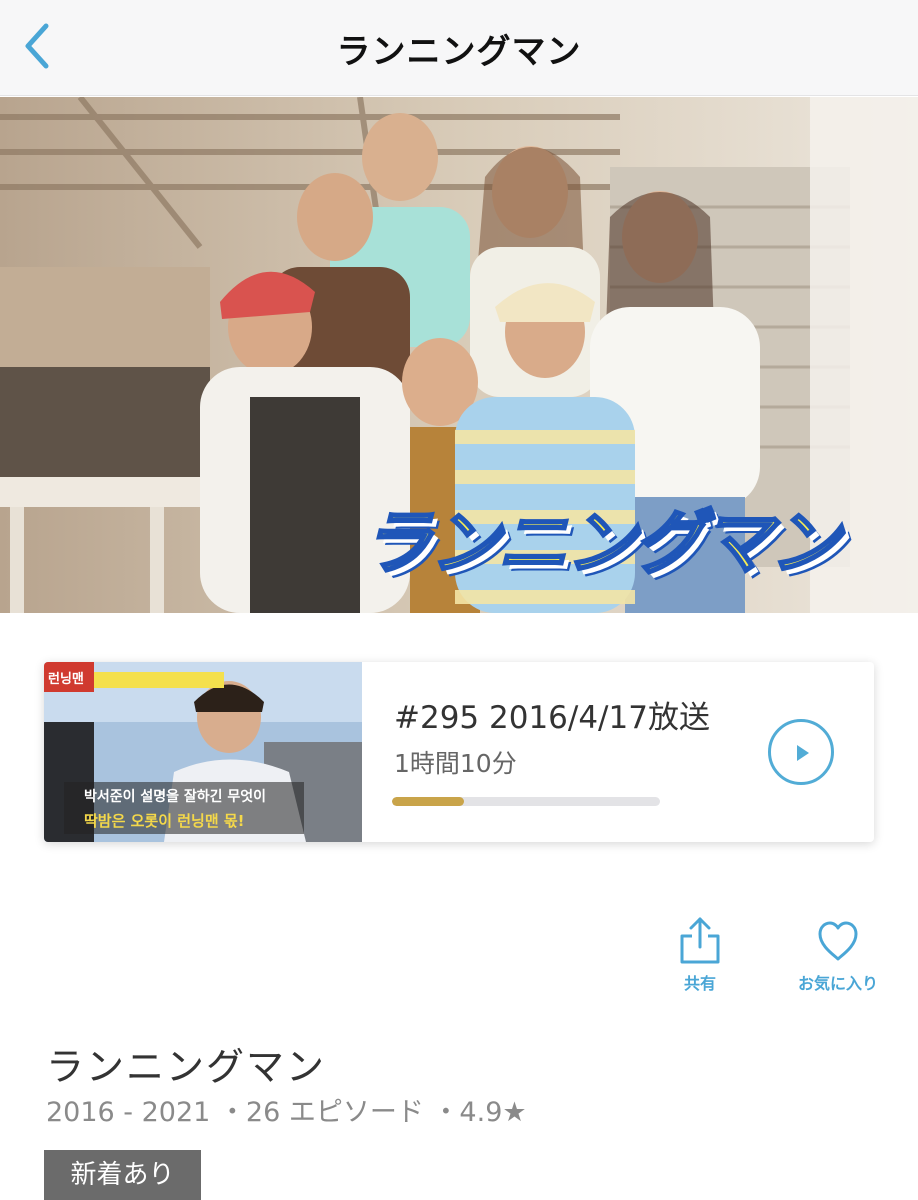 The image size is (918, 1200). Describe the element at coordinates (459, 52) in the screenshot. I see `page-title: ランニングマン` at that location.